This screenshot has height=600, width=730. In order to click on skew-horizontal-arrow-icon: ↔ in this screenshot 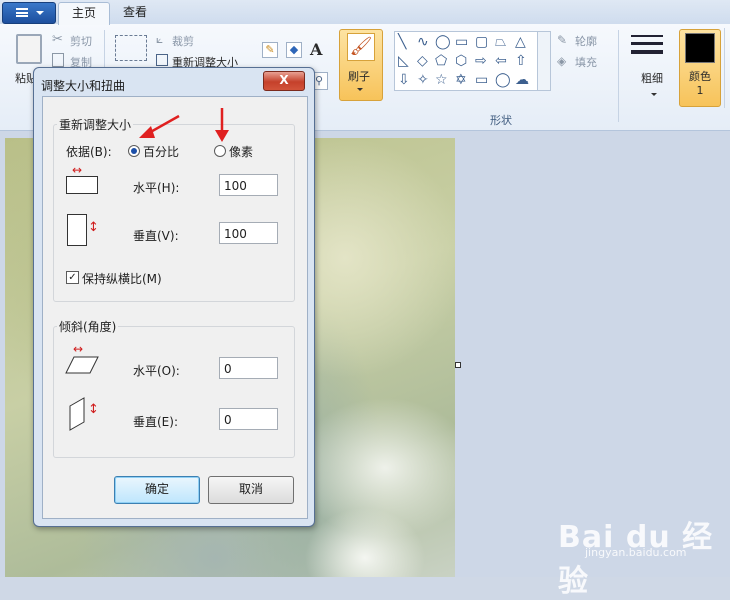, I will do `click(78, 349)`.